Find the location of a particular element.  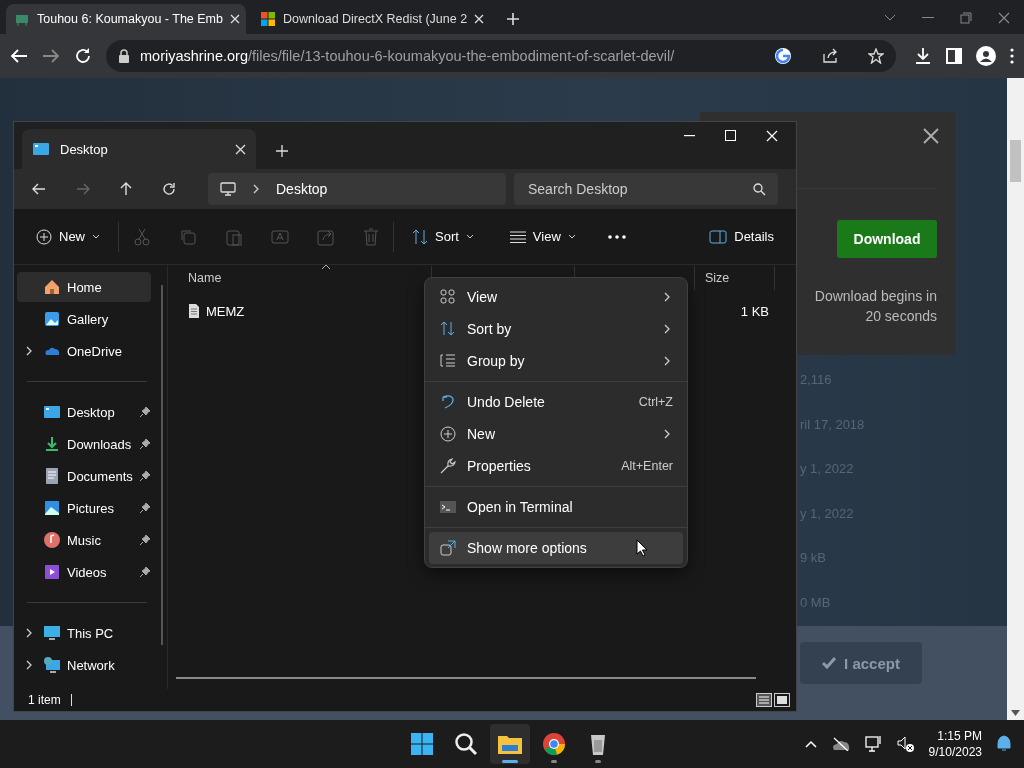

accept-button: I accept is located at coordinates (861, 663).